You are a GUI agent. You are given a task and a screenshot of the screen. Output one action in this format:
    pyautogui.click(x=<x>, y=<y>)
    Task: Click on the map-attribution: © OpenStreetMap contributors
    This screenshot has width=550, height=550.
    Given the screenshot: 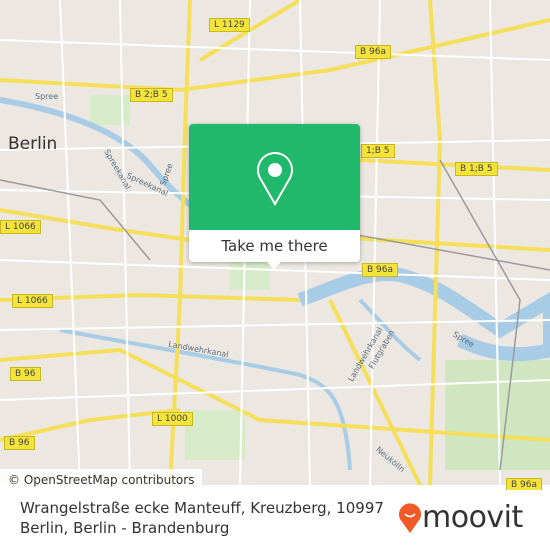 What is the action you would take?
    pyautogui.click(x=101, y=480)
    